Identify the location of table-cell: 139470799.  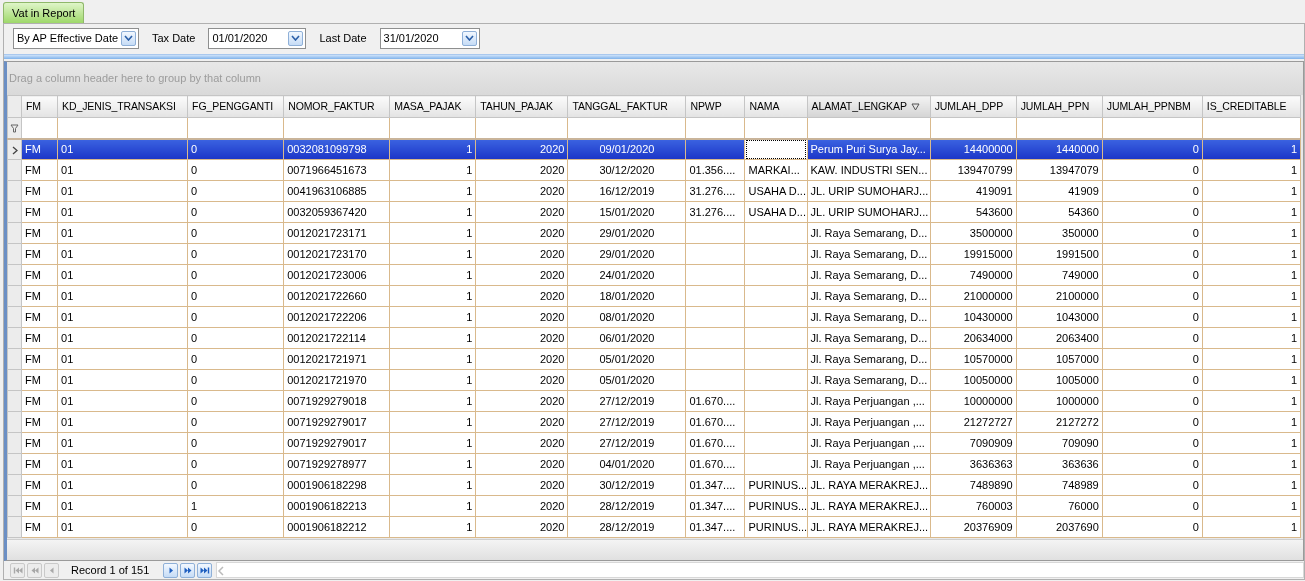
(973, 170).